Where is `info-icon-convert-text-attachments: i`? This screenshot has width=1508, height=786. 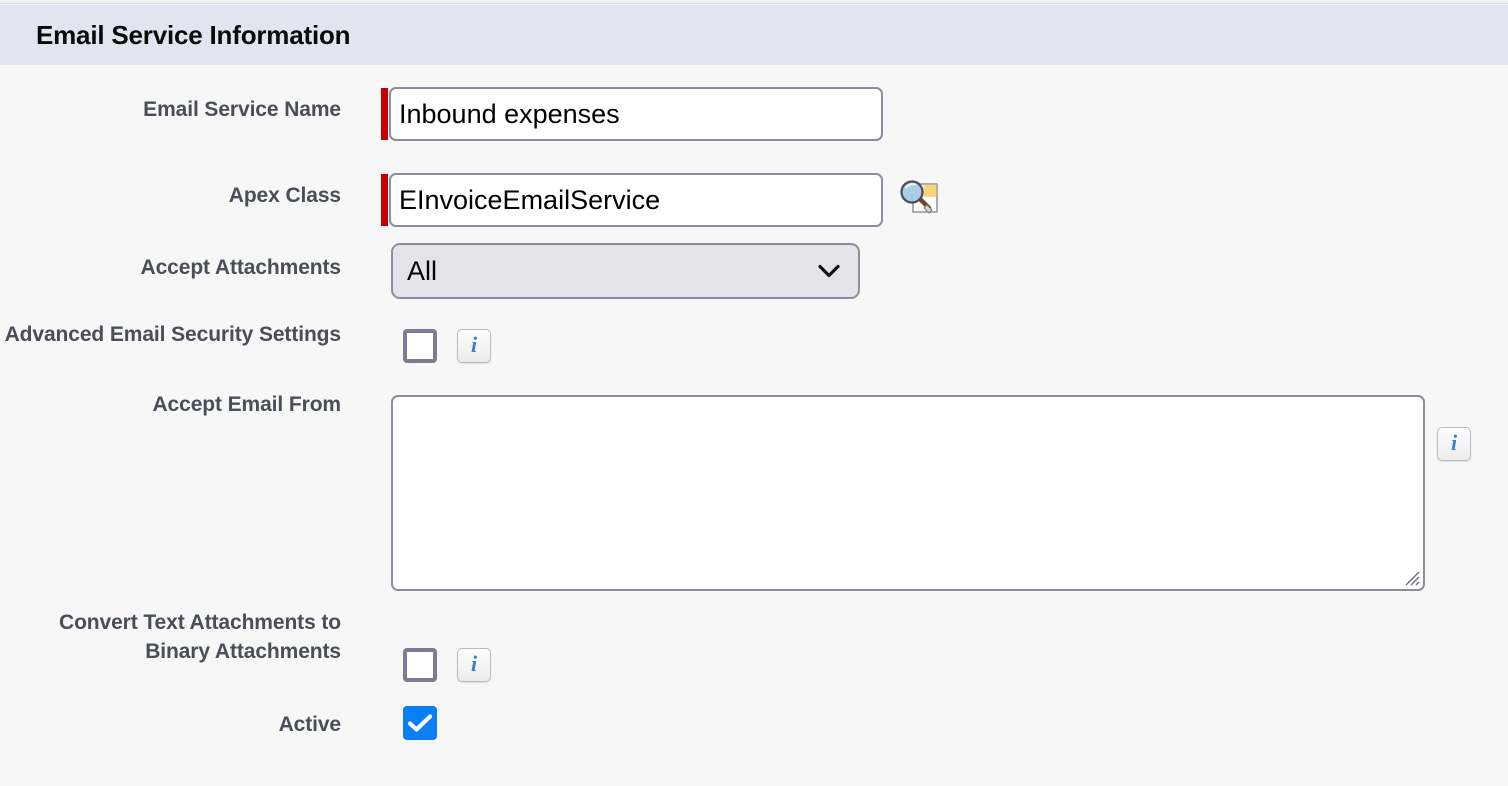 info-icon-convert-text-attachments: i is located at coordinates (474, 665).